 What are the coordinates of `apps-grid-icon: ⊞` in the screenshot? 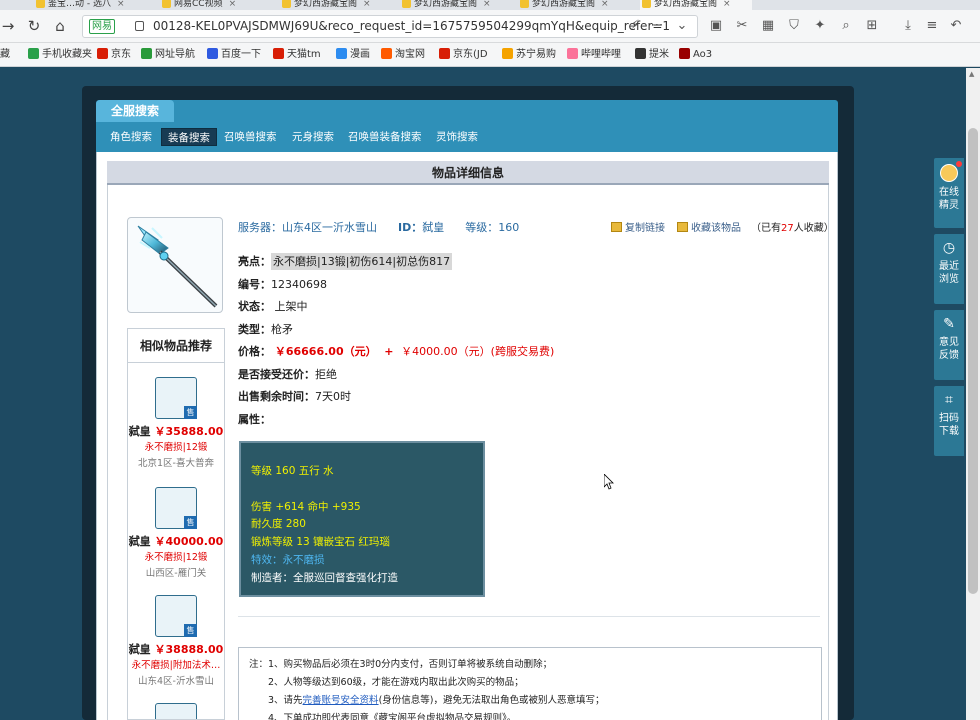 It's located at (872, 26).